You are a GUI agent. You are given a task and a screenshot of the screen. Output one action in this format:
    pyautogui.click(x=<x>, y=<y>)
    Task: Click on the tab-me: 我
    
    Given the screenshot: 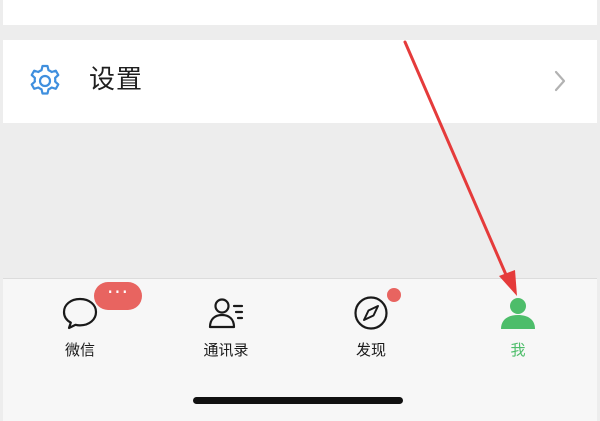 What is the action you would take?
    pyautogui.click(x=518, y=324)
    